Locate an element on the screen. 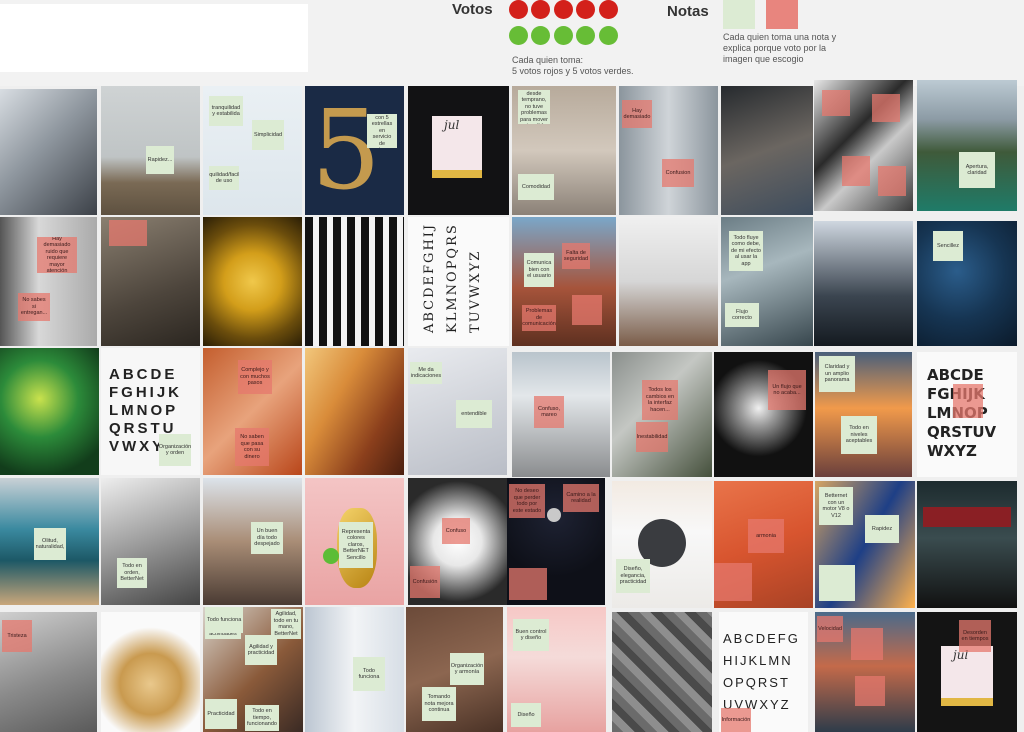  note-green: Todo en orden, BetterNet is located at coordinates (132, 573).